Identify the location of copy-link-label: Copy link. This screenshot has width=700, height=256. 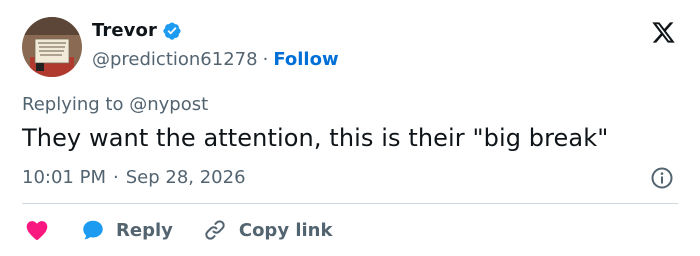
(285, 230).